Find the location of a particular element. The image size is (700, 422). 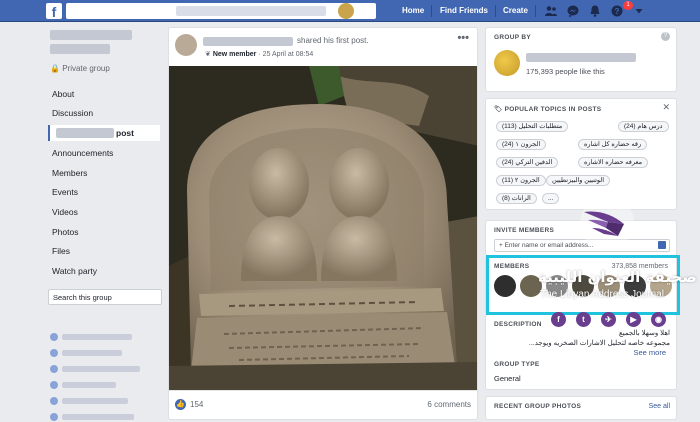

topic-chip: (113) متطلبات التحليل is located at coordinates (532, 126).